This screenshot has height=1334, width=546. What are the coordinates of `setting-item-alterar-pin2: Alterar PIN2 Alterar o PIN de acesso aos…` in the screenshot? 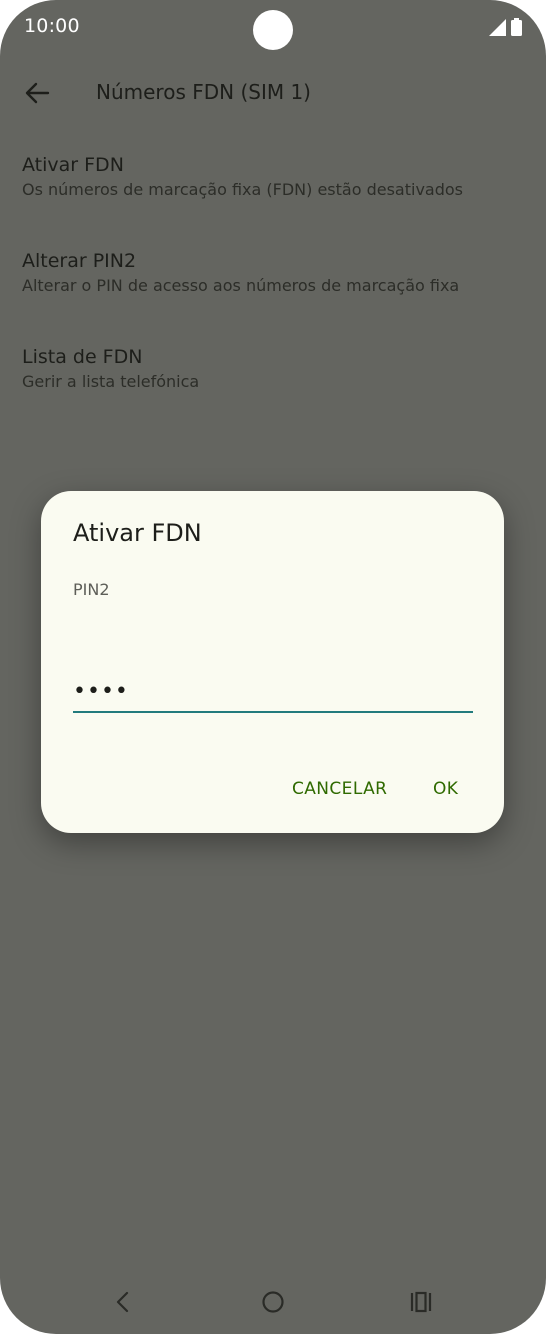 It's located at (277, 273).